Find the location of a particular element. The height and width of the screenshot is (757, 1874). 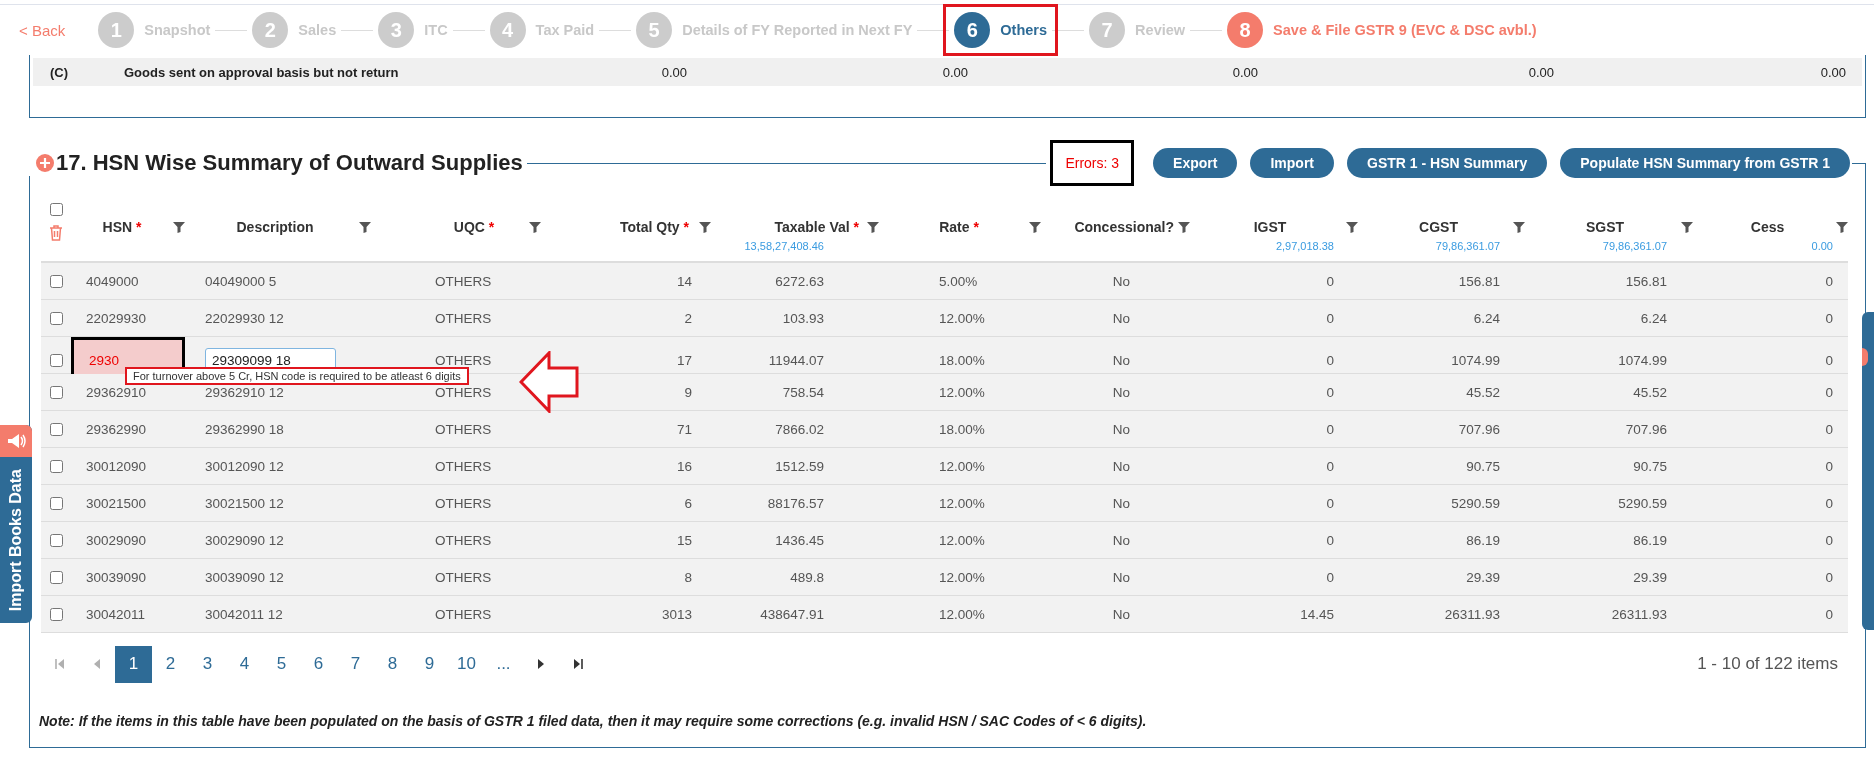

column-header: Cess is located at coordinates (1767, 227).